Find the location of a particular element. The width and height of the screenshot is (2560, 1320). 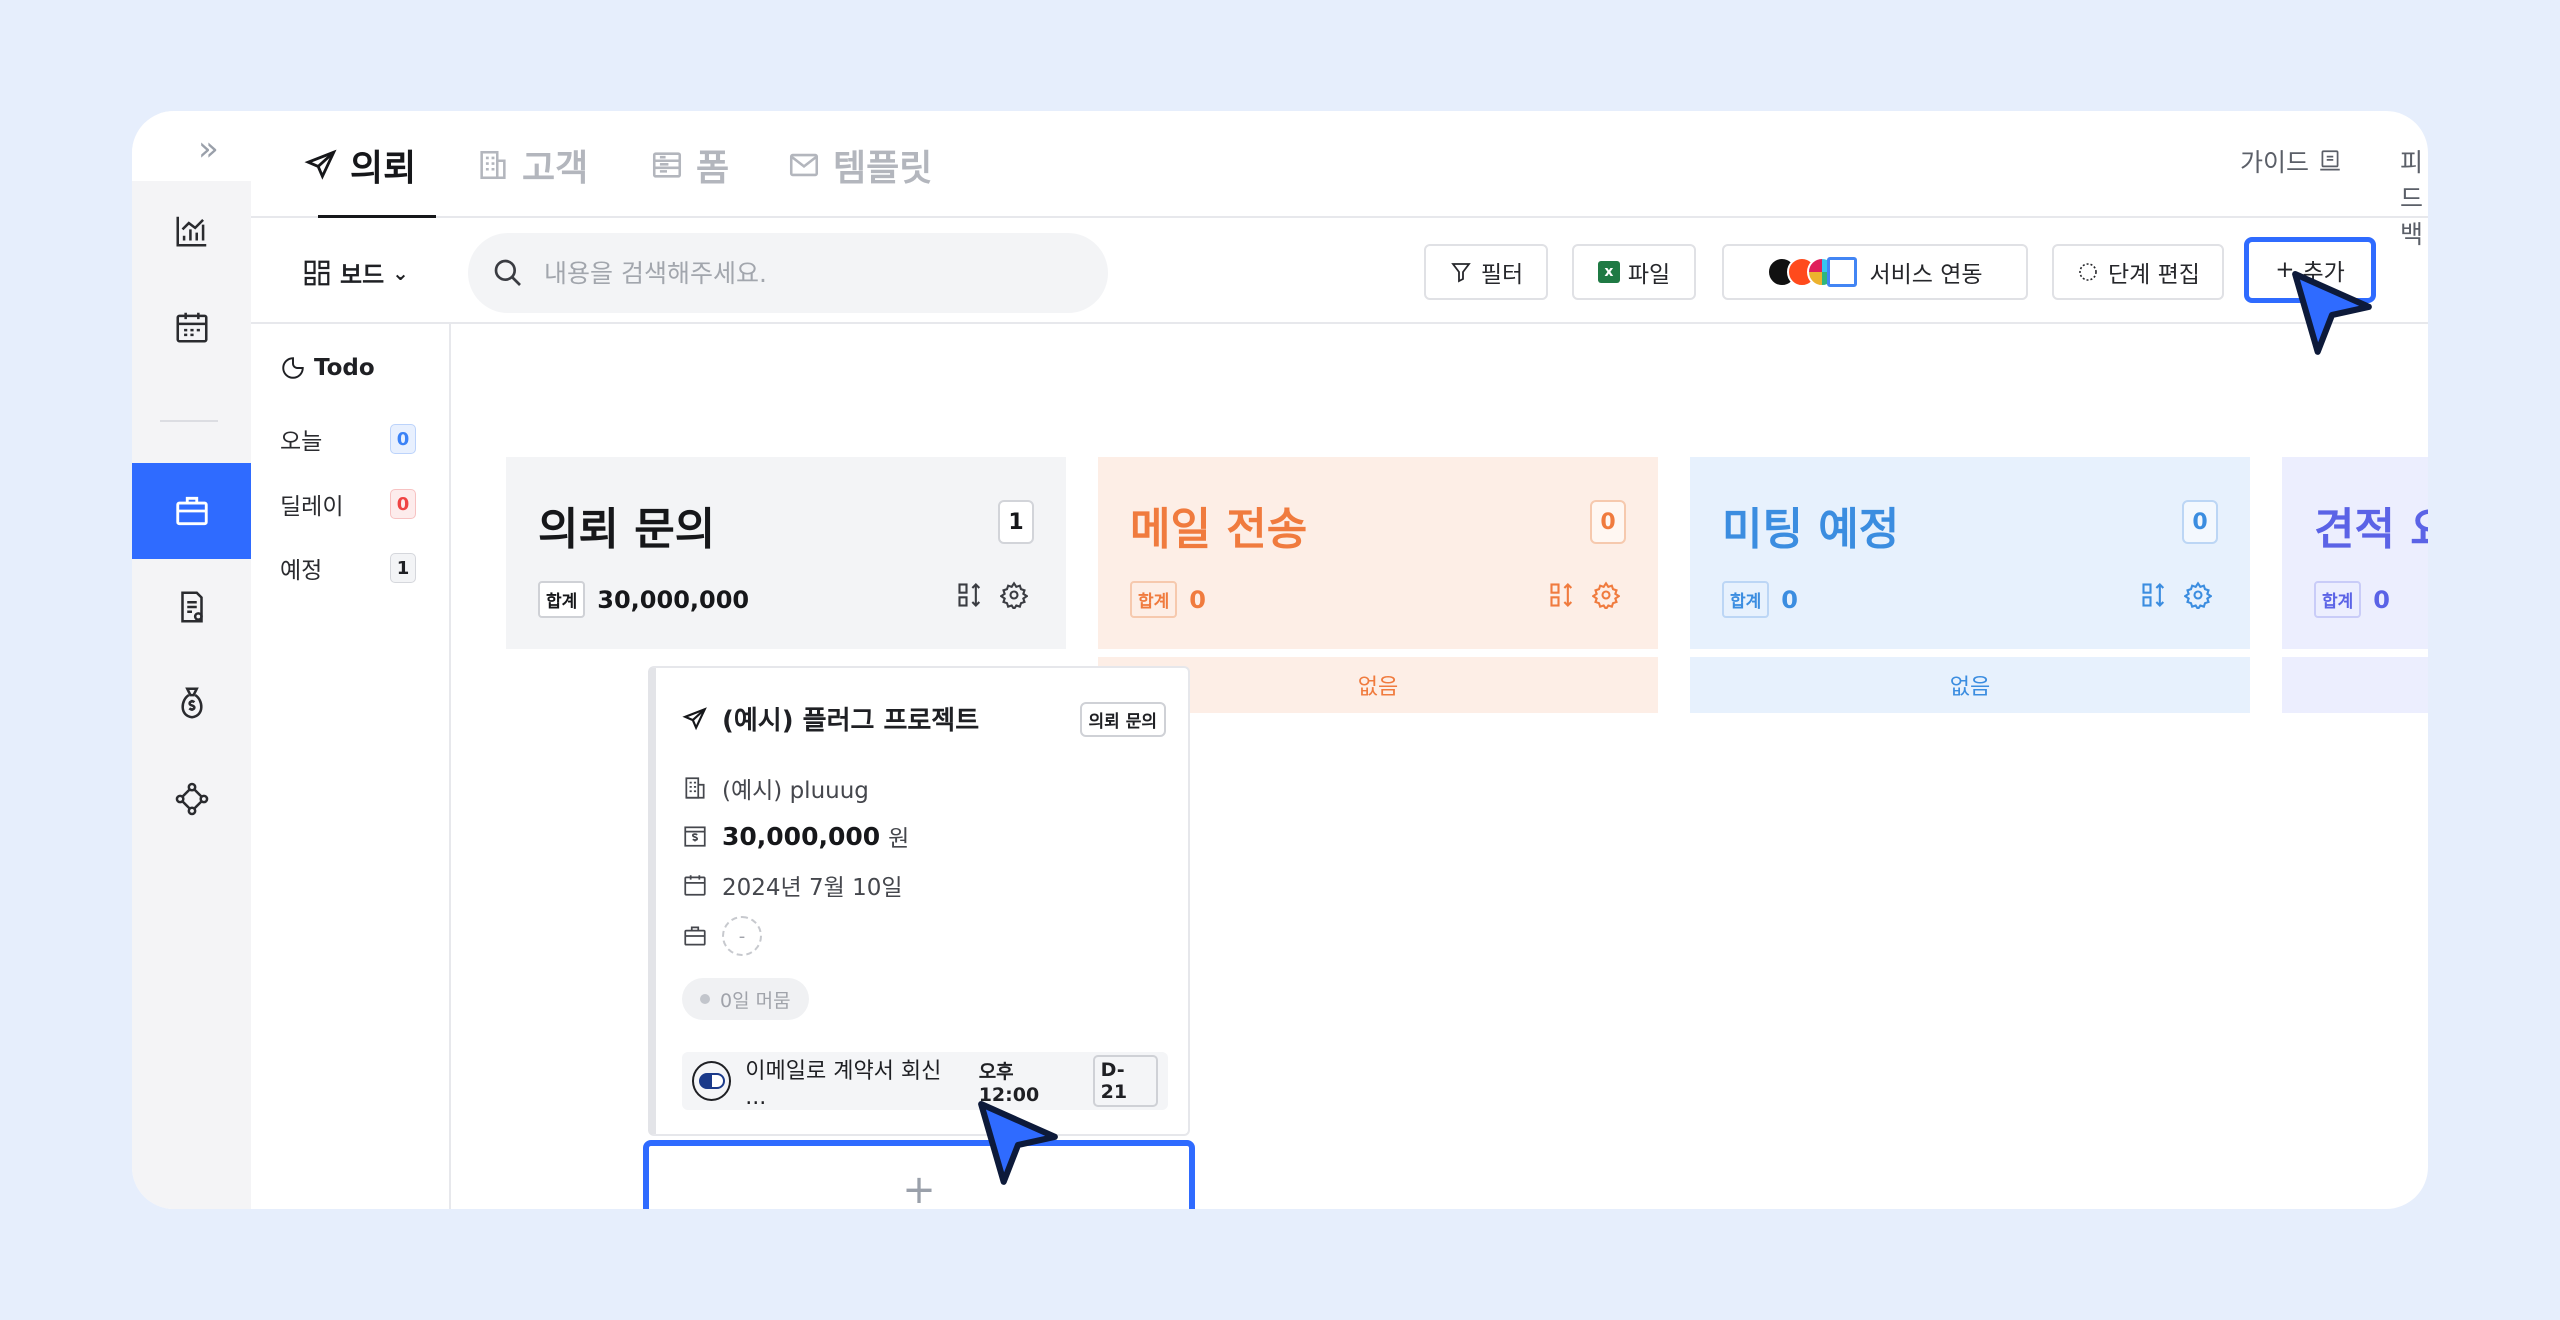

chart-icon is located at coordinates (191, 231).